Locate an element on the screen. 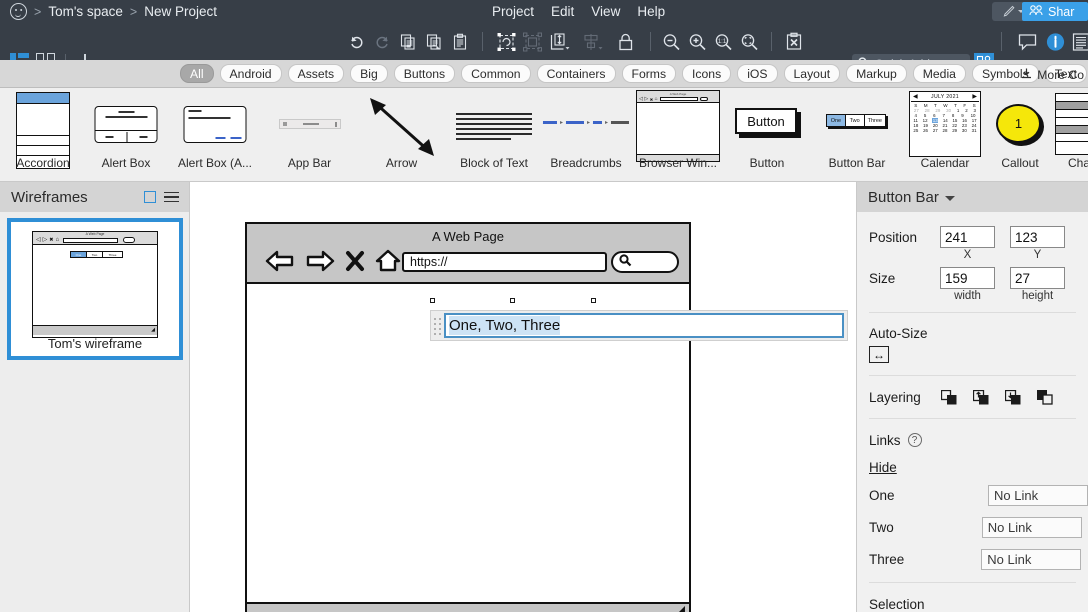 Image resolution: width=1088 pixels, height=612 pixels. bring-forward-icon is located at coordinates (980, 397).